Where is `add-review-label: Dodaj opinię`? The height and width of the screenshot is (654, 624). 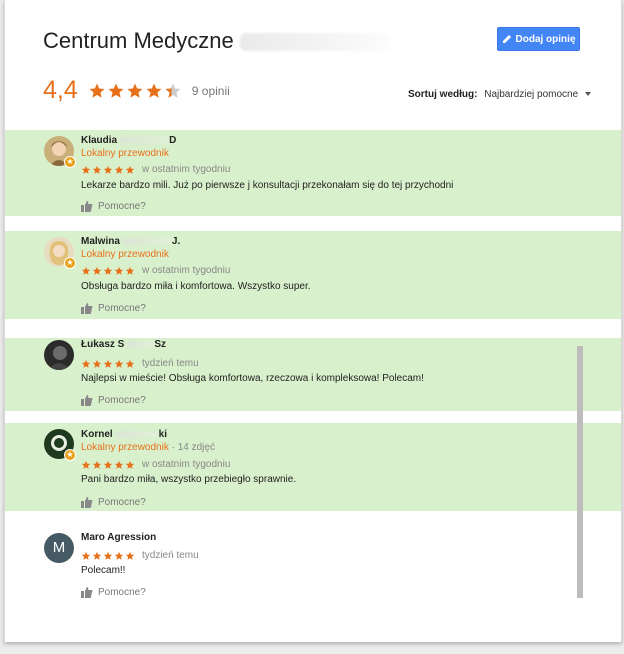 add-review-label: Dodaj opinię is located at coordinates (545, 39).